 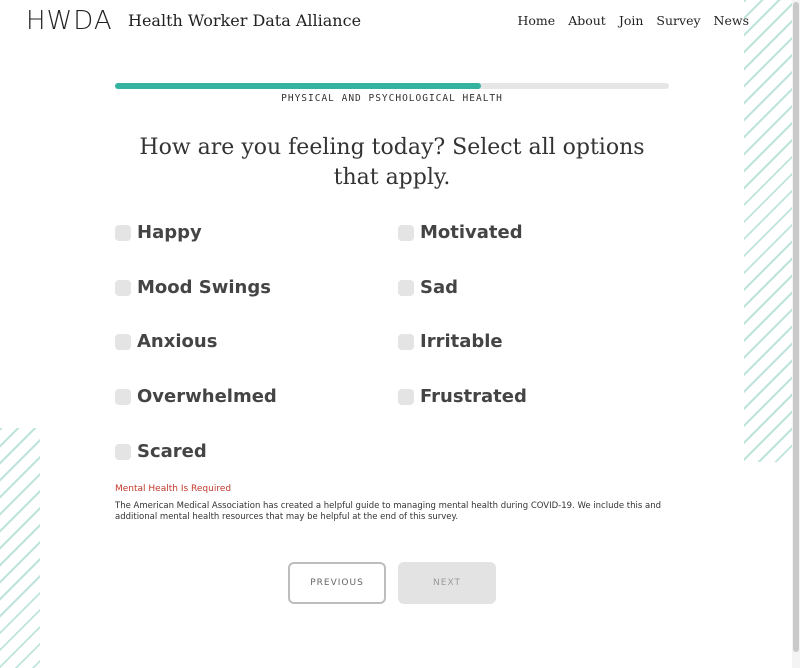 What do you see at coordinates (461, 341) in the screenshot?
I see `option-label: Irritable` at bounding box center [461, 341].